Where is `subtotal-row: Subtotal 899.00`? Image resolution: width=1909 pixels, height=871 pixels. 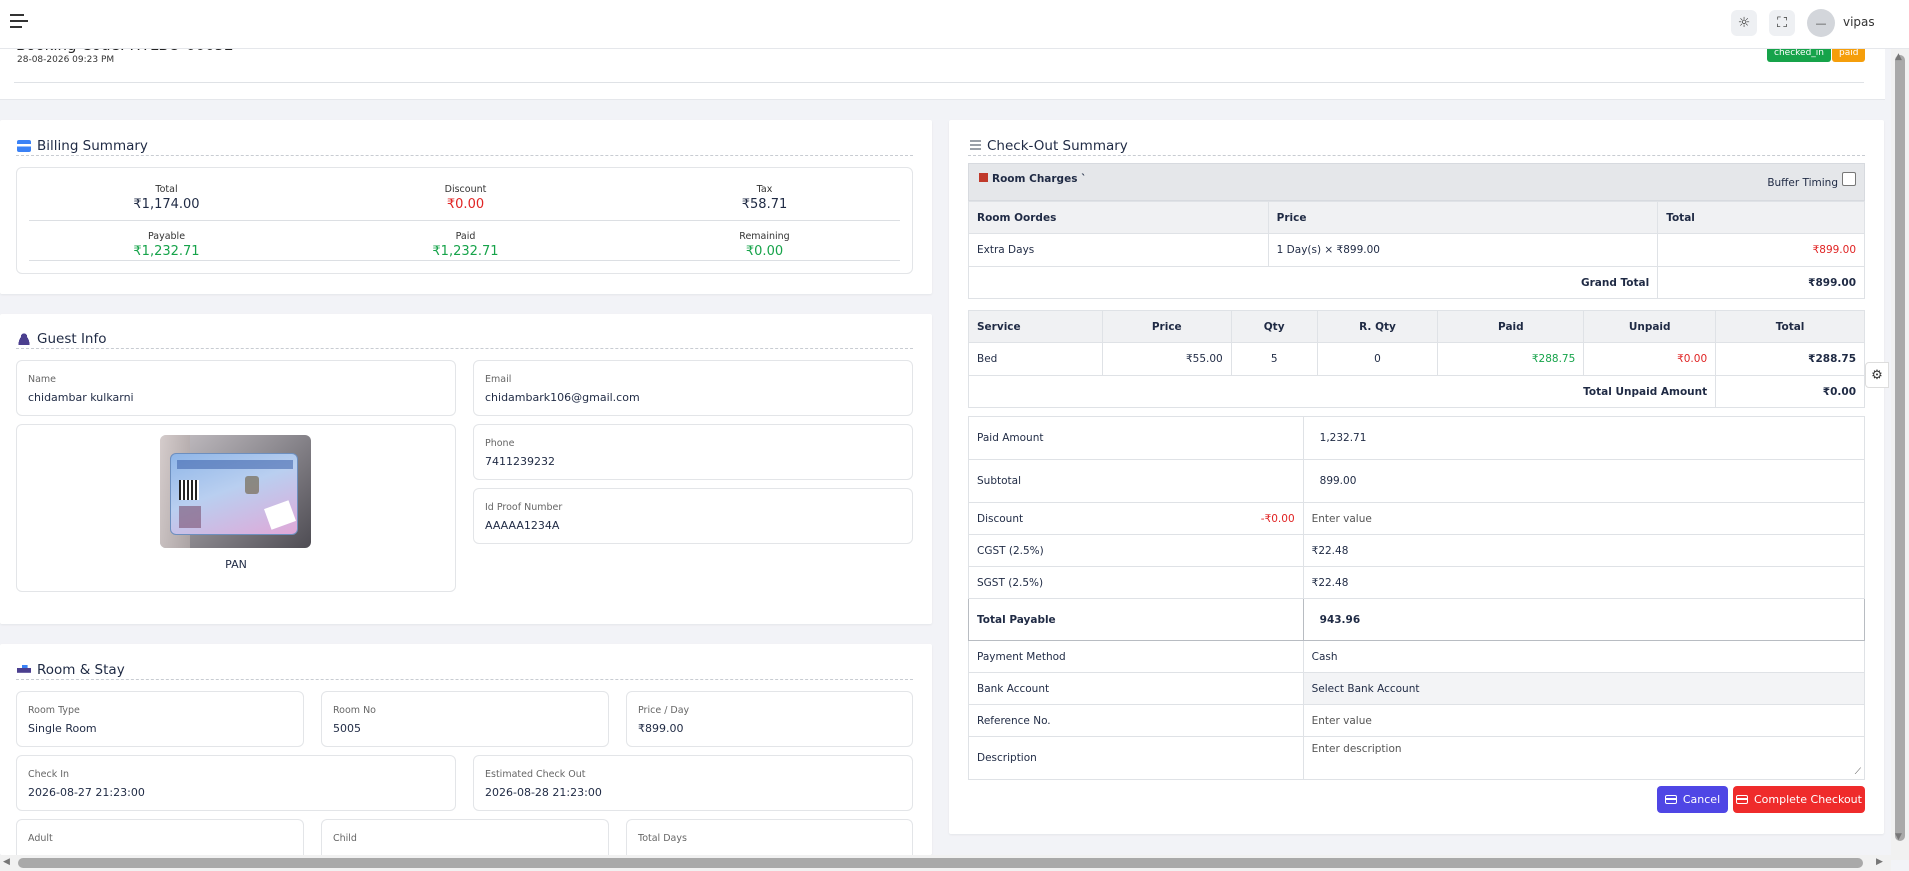
subtotal-row: Subtotal 899.00 is located at coordinates (1417, 481).